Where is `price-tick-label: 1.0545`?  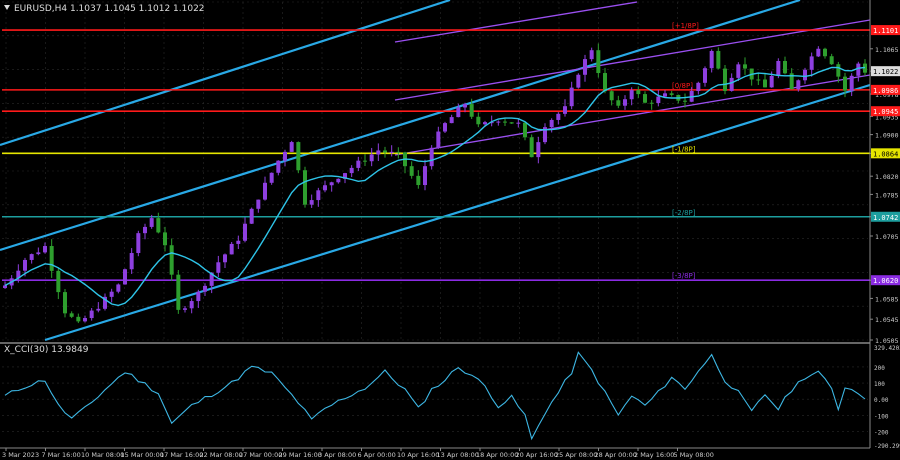
price-tick-label: 1.0545 is located at coordinates (887, 320).